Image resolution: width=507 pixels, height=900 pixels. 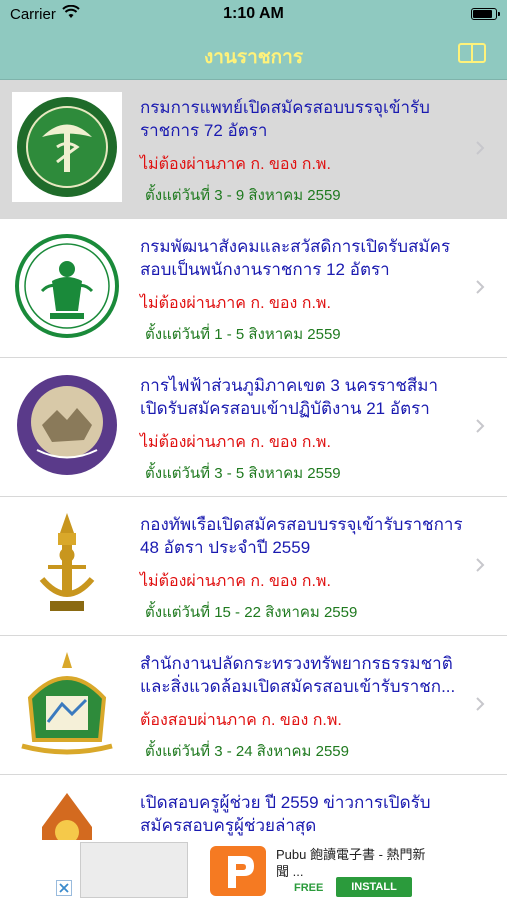 What do you see at coordinates (485, 14) in the screenshot?
I see `battery-icon` at bounding box center [485, 14].